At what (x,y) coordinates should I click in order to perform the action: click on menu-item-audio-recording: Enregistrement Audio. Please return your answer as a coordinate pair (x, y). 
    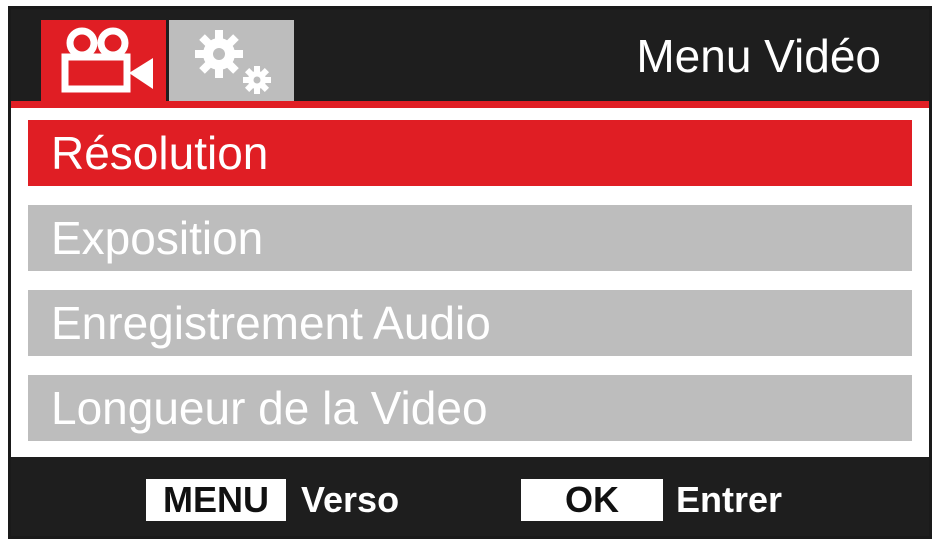
    Looking at the image, I should click on (470, 323).